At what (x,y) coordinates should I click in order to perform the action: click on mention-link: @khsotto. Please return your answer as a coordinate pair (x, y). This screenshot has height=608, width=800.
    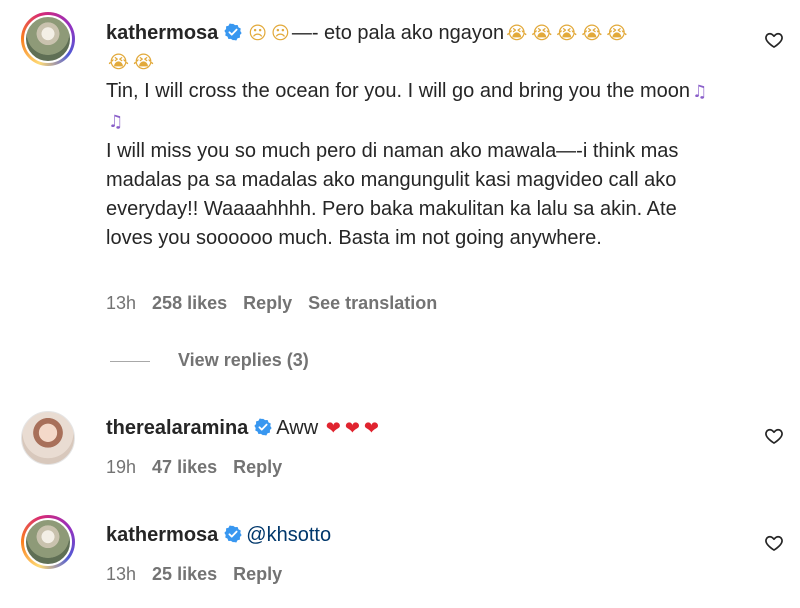
    Looking at the image, I should click on (288, 535).